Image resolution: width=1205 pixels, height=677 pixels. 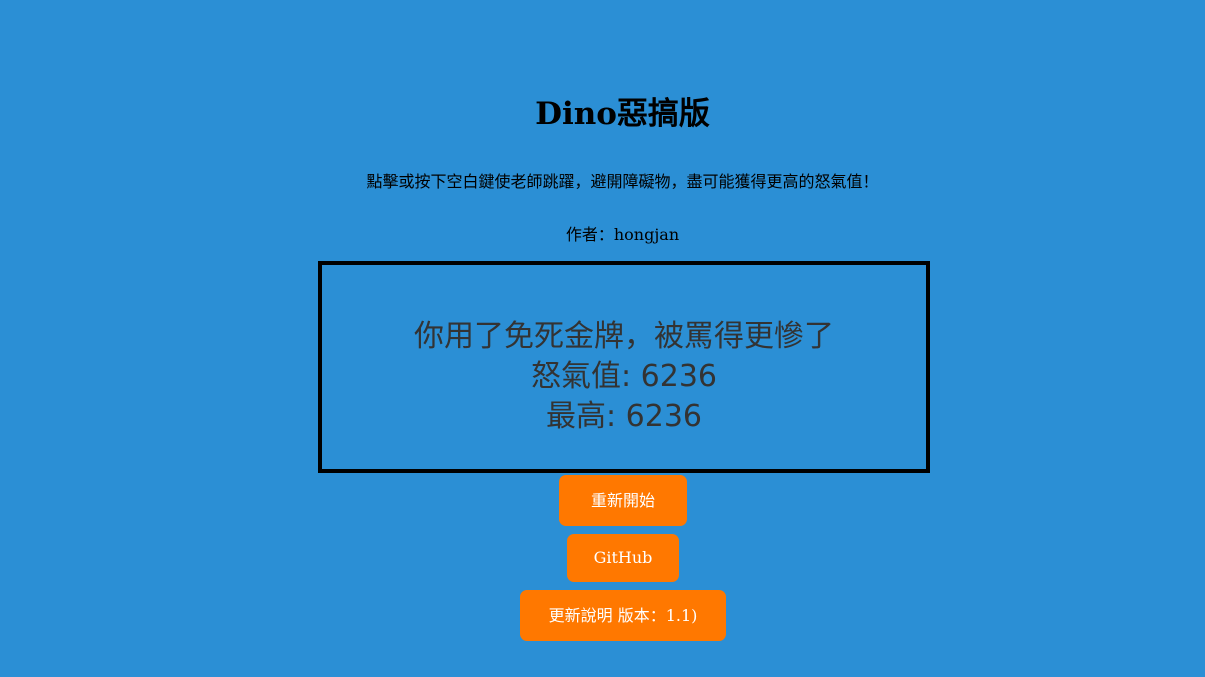 What do you see at coordinates (624, 416) in the screenshot?
I see `high-score-display: 最高: 6236` at bounding box center [624, 416].